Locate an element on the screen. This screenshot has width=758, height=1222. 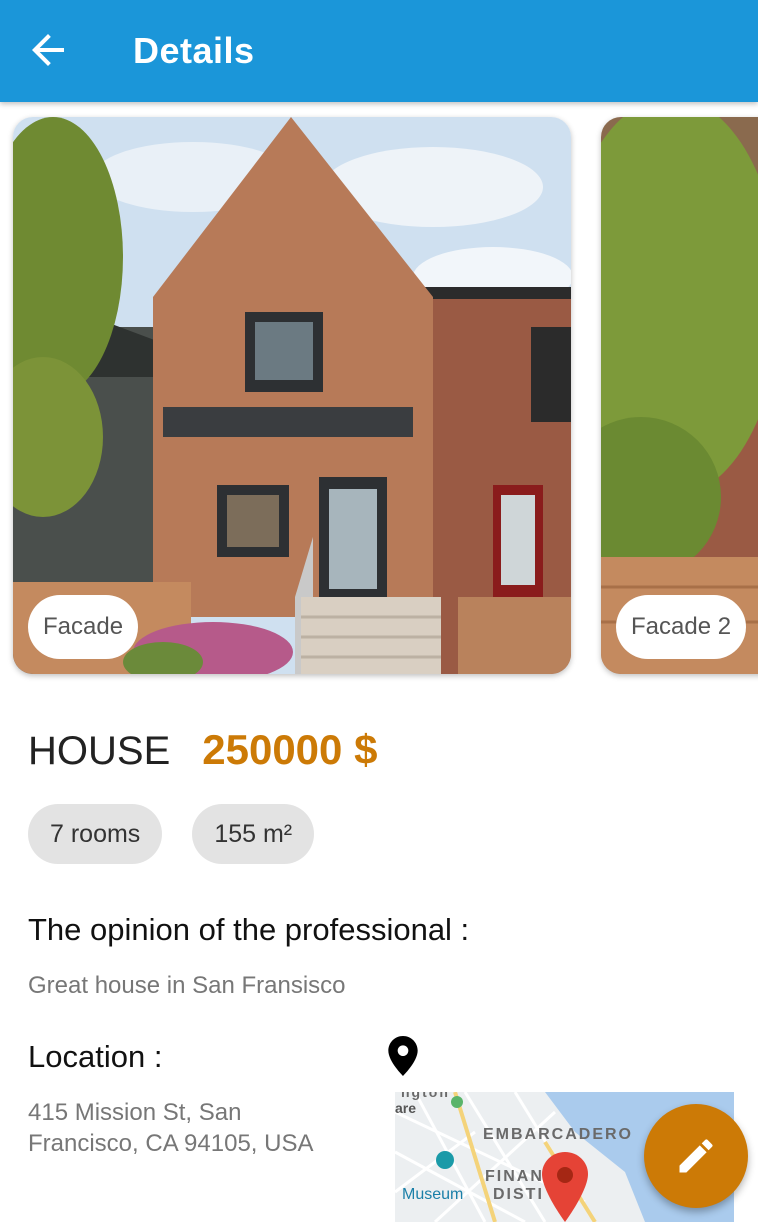
photo-card-facade-2: Facade 2 is located at coordinates (679, 395).